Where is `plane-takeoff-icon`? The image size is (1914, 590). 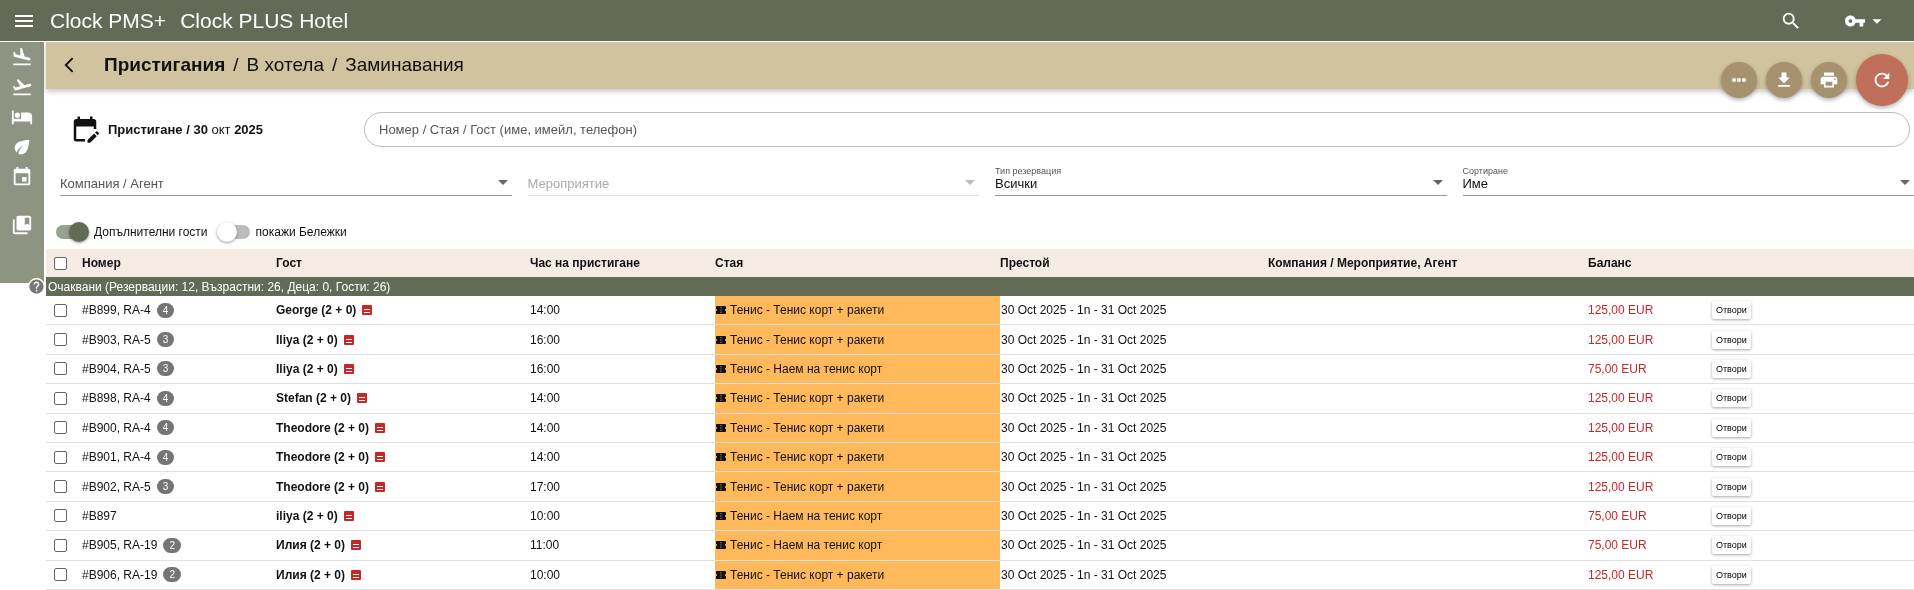
plane-takeoff-icon is located at coordinates (22, 87).